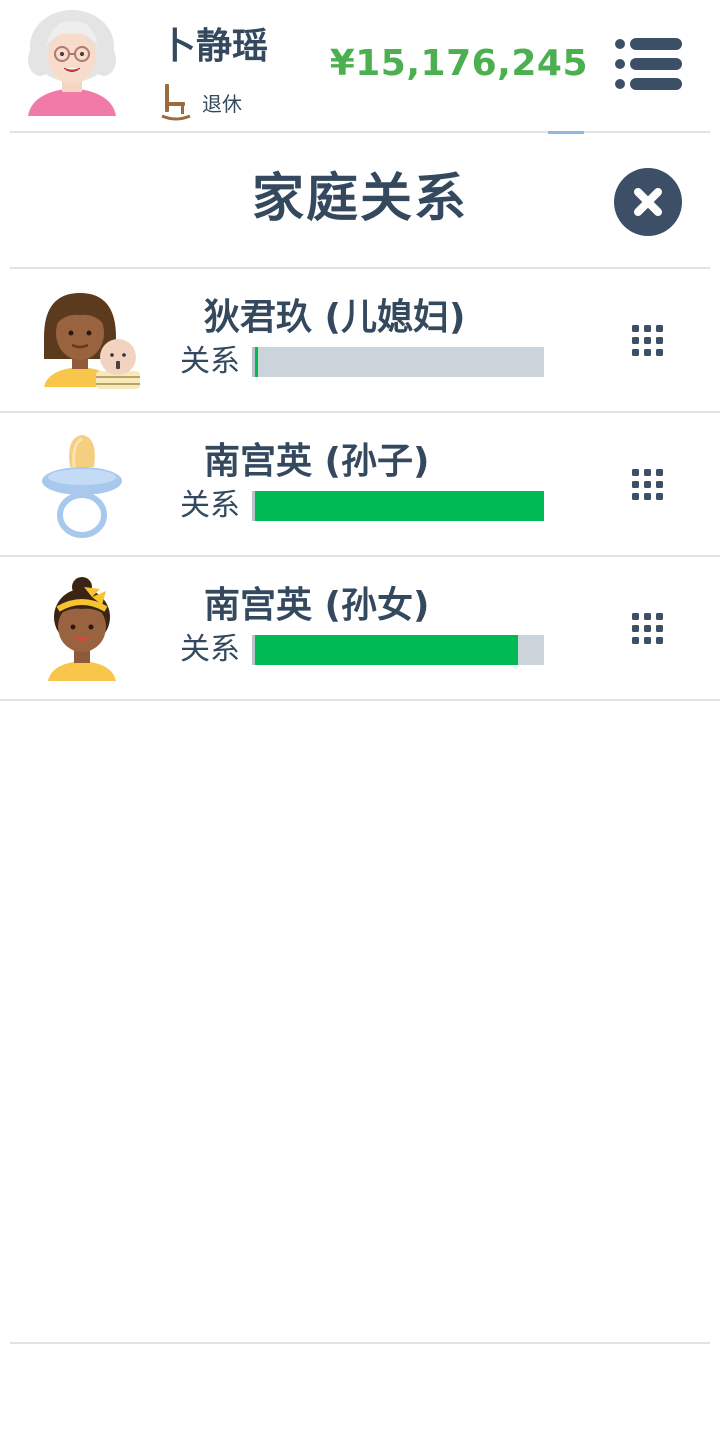 This screenshot has height=1440, width=720. What do you see at coordinates (176, 102) in the screenshot?
I see `rocking-chair-icon` at bounding box center [176, 102].